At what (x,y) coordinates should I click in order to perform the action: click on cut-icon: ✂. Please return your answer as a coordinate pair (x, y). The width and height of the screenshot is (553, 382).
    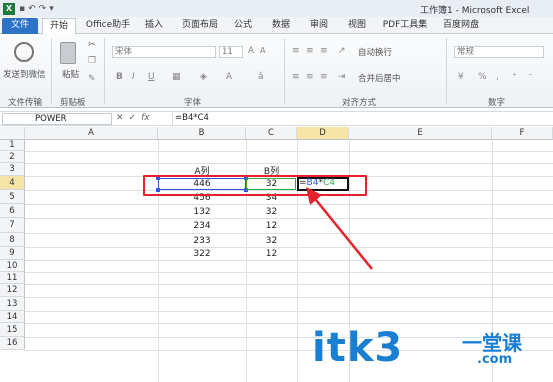
    Looking at the image, I should click on (92, 45).